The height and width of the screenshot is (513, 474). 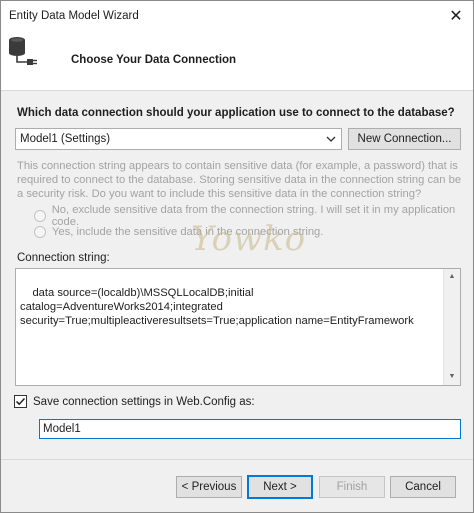 What do you see at coordinates (237, 16) in the screenshot?
I see `title-bar: Entity Data Model Wizard ✕` at bounding box center [237, 16].